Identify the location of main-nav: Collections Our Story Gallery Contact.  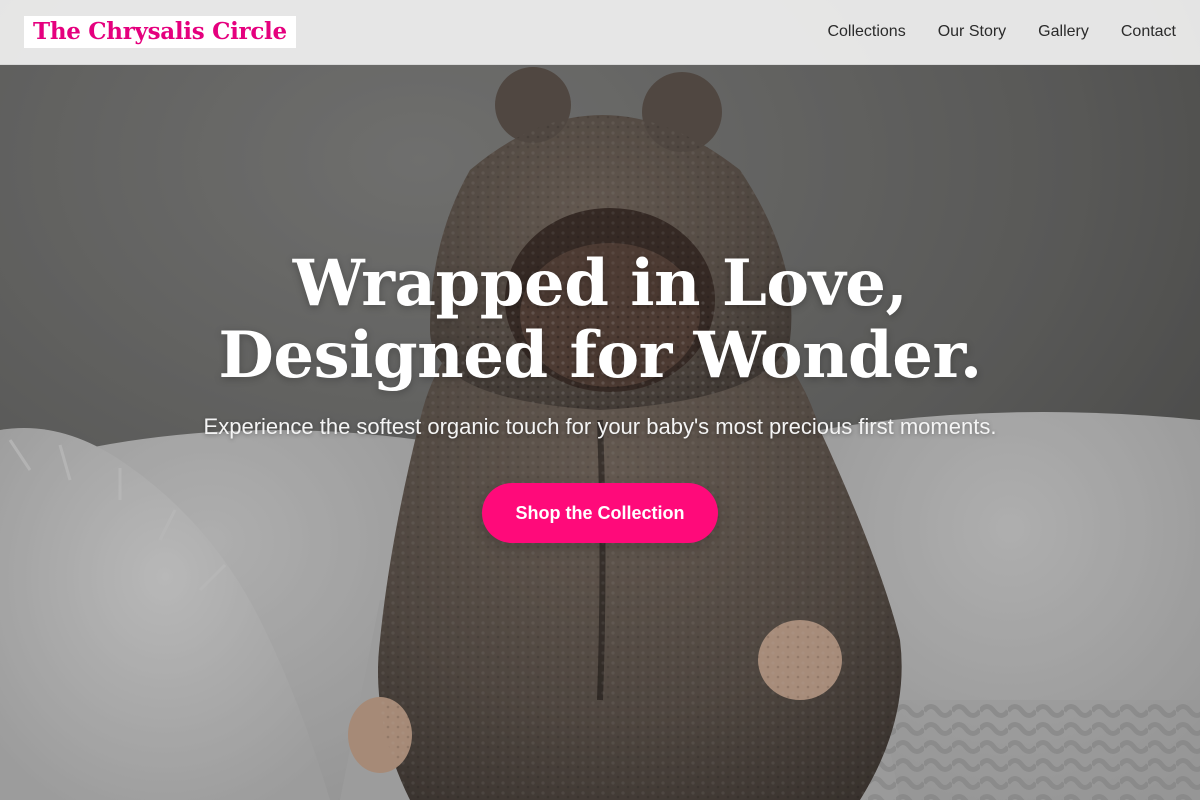
(1001, 32).